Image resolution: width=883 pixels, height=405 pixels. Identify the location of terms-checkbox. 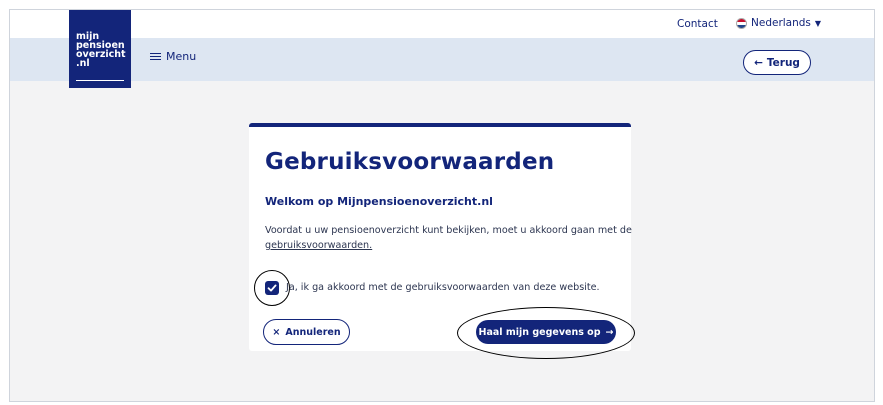
(272, 288).